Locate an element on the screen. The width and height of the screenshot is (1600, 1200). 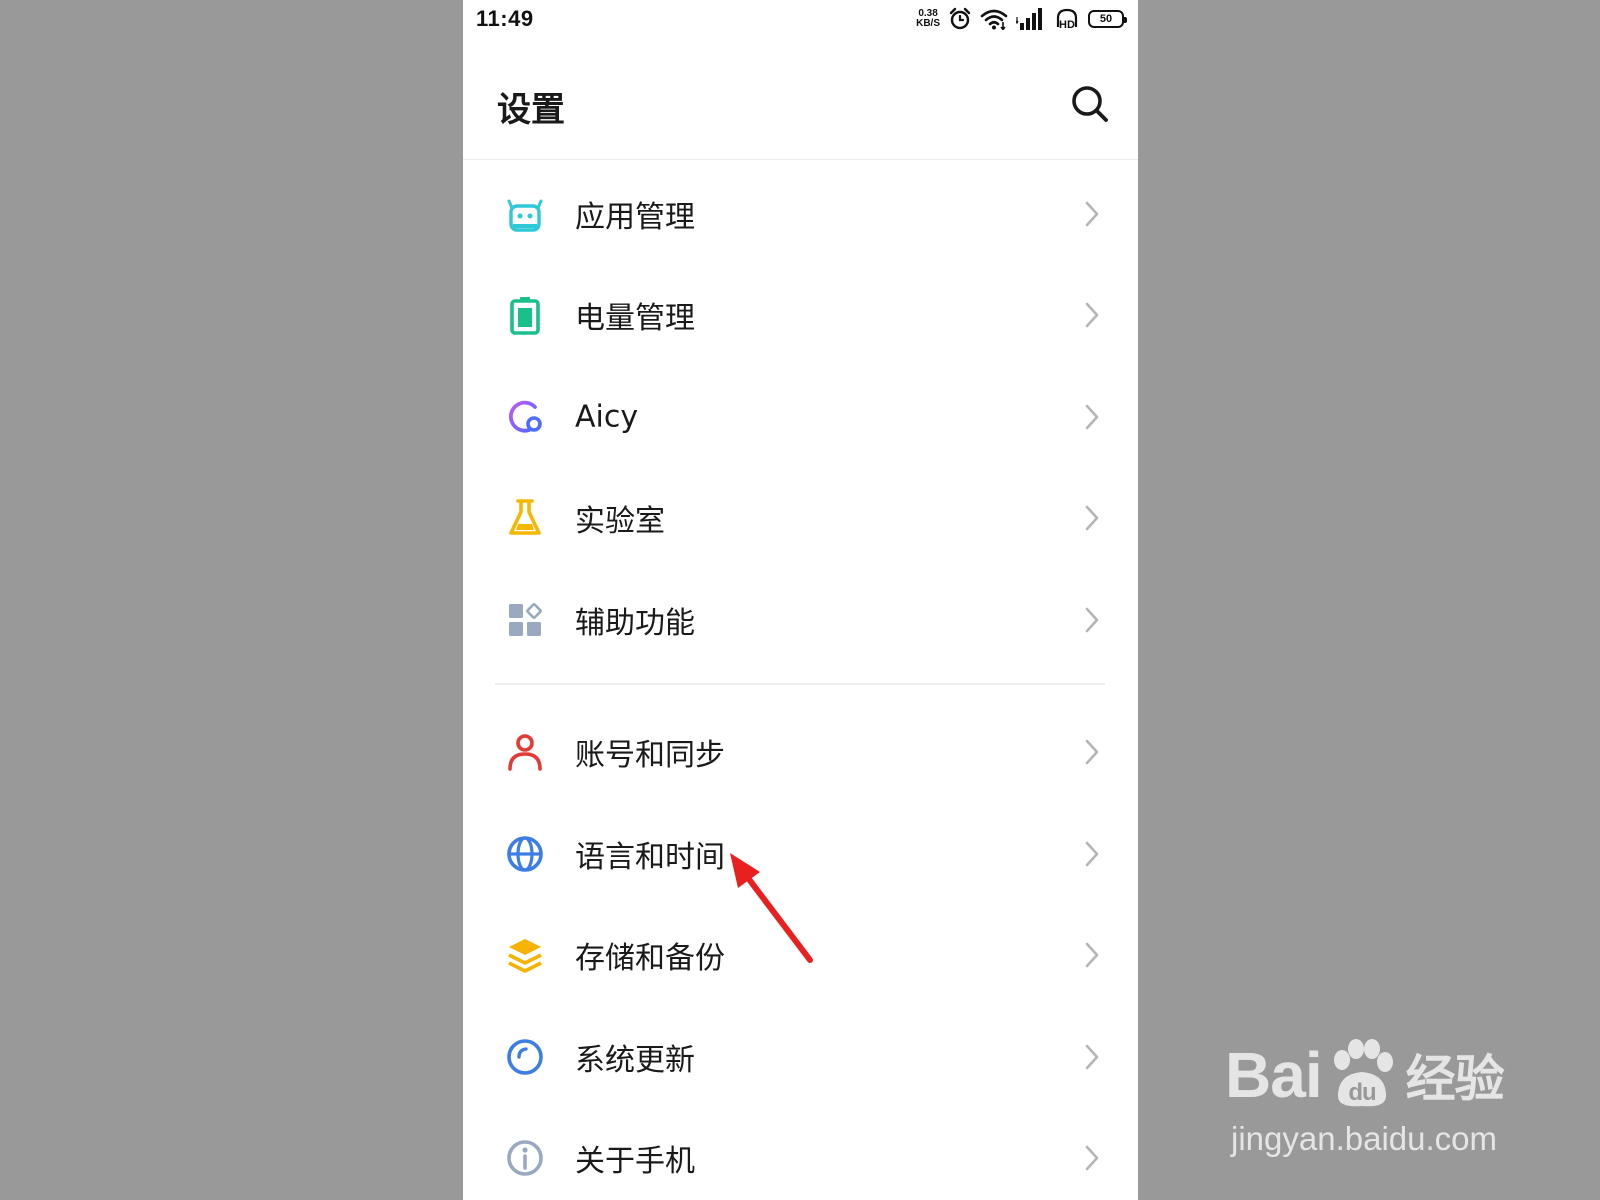
aicy-icon is located at coordinates (525, 417).